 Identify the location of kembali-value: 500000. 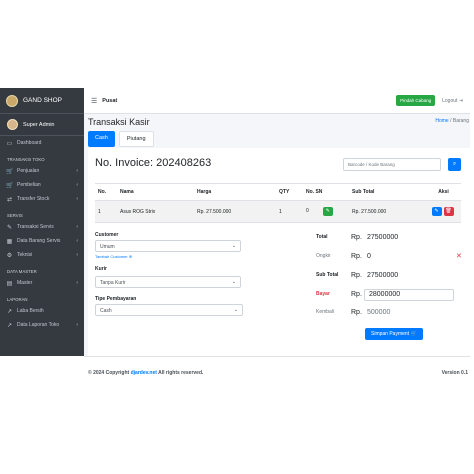
(379, 312).